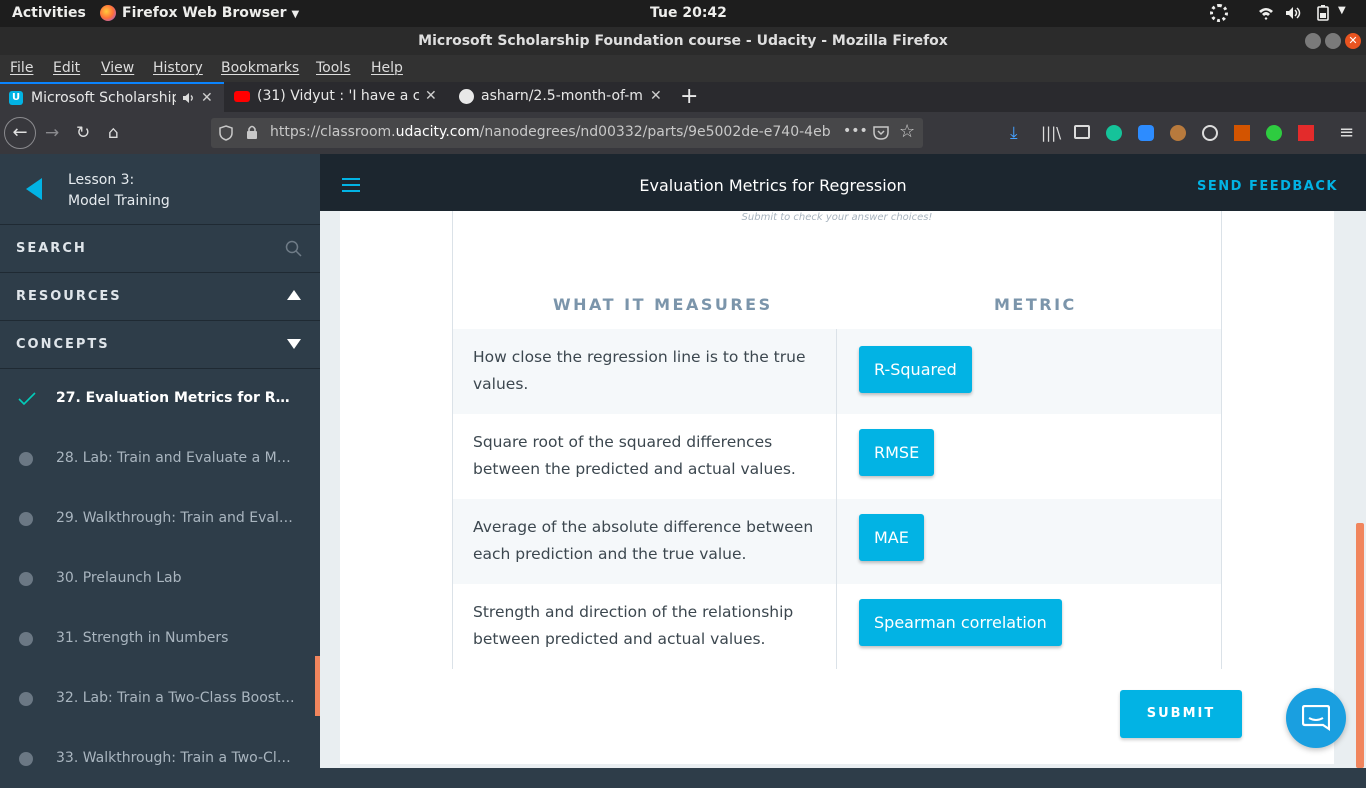  I want to click on lock-icon, so click(252, 132).